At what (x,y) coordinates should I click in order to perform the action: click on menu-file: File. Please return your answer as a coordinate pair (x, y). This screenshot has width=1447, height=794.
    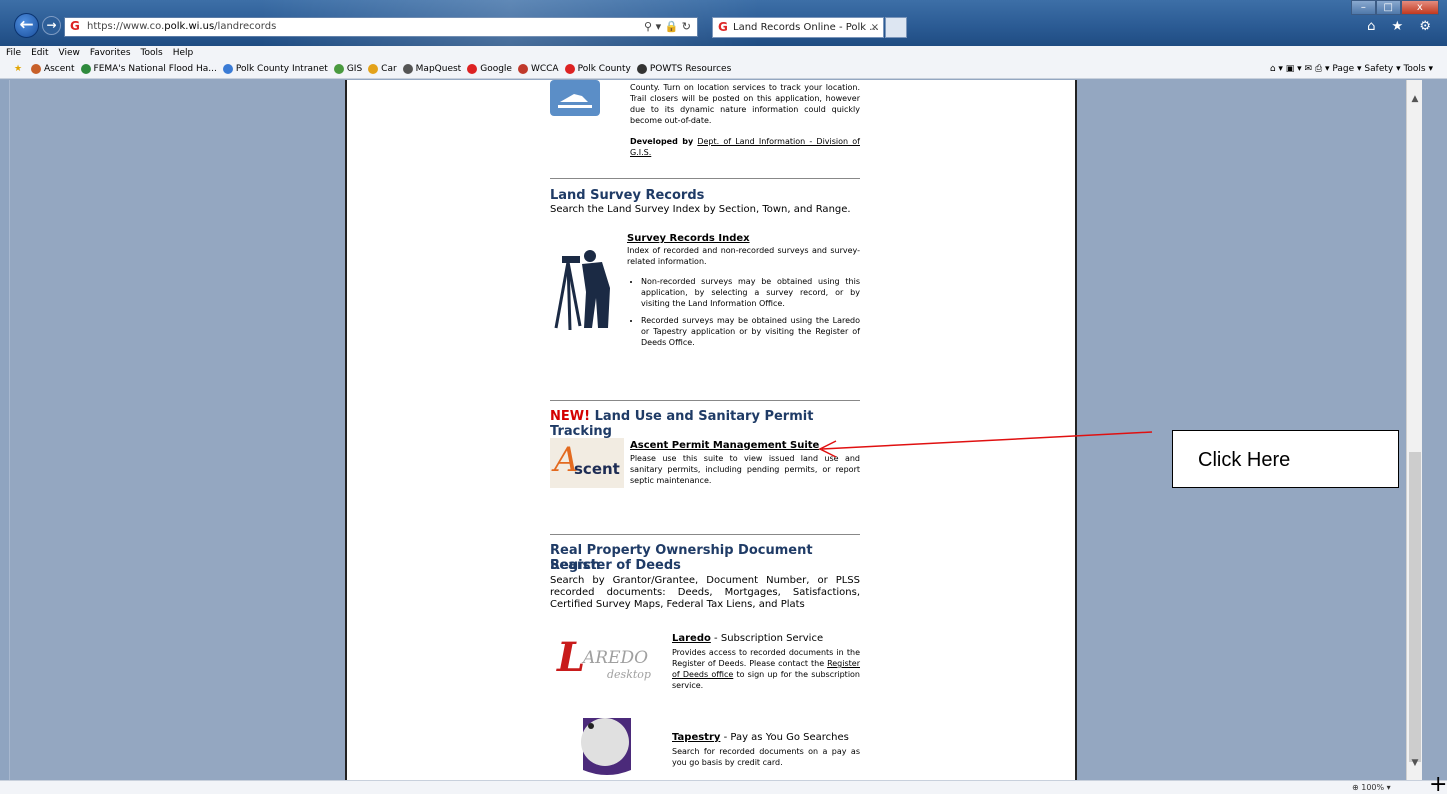
    Looking at the image, I should click on (13, 53).